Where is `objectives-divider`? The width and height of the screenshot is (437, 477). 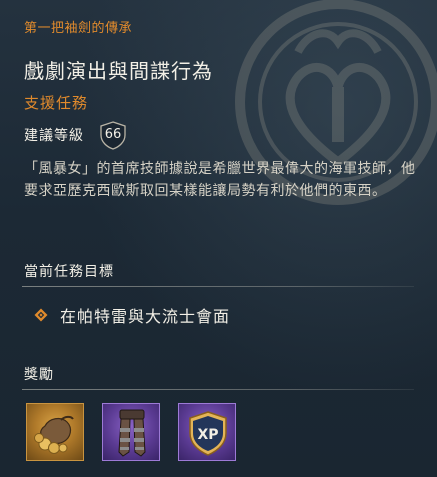
objectives-divider is located at coordinates (218, 286).